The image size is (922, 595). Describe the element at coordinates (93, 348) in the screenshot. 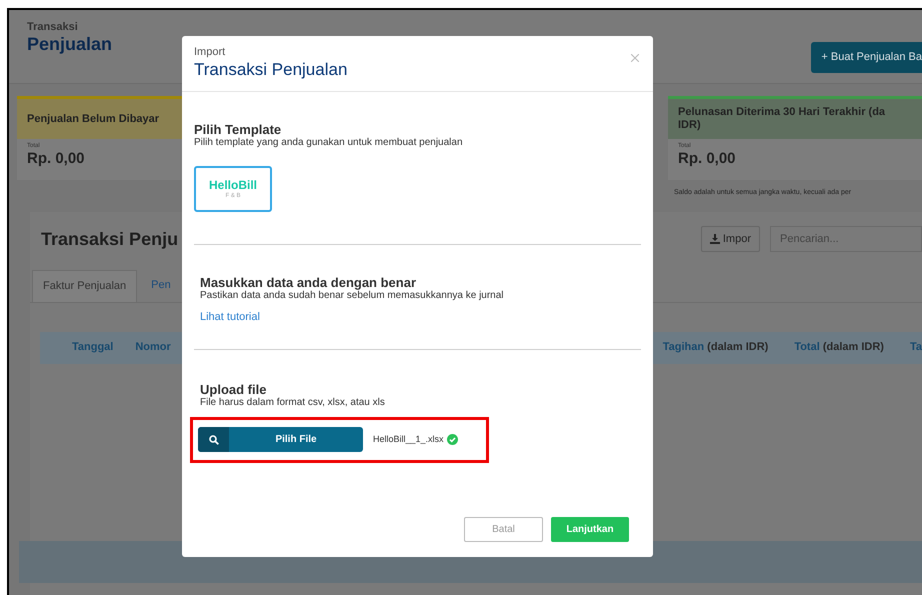

I see `column-header: Tanggal` at that location.